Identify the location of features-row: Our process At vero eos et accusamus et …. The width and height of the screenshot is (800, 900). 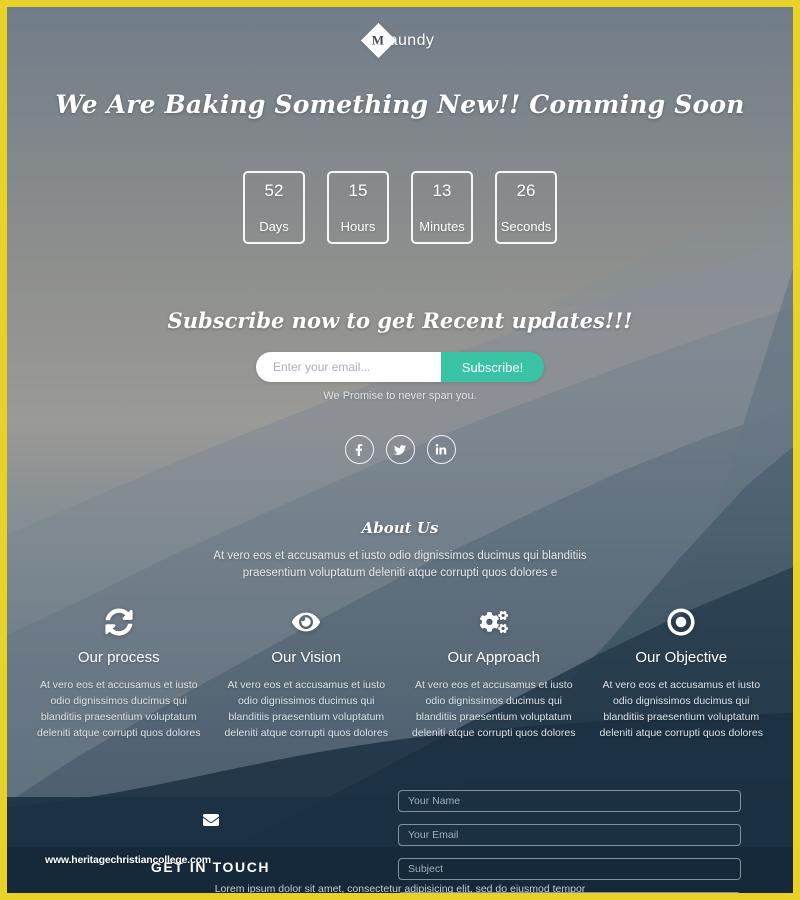
(400, 674).